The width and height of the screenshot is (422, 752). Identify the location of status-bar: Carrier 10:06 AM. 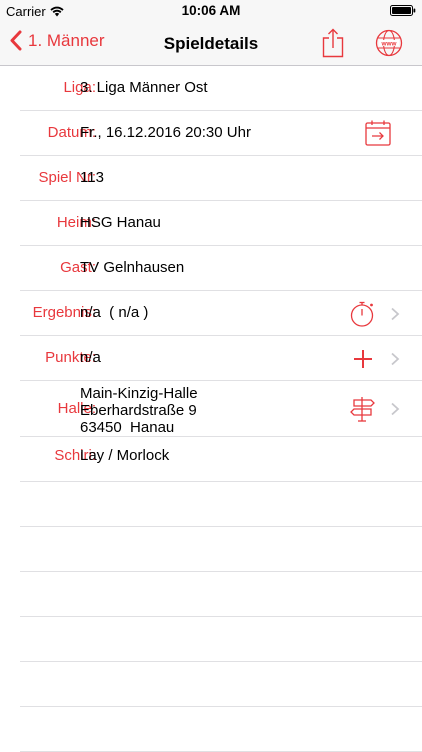
(211, 11).